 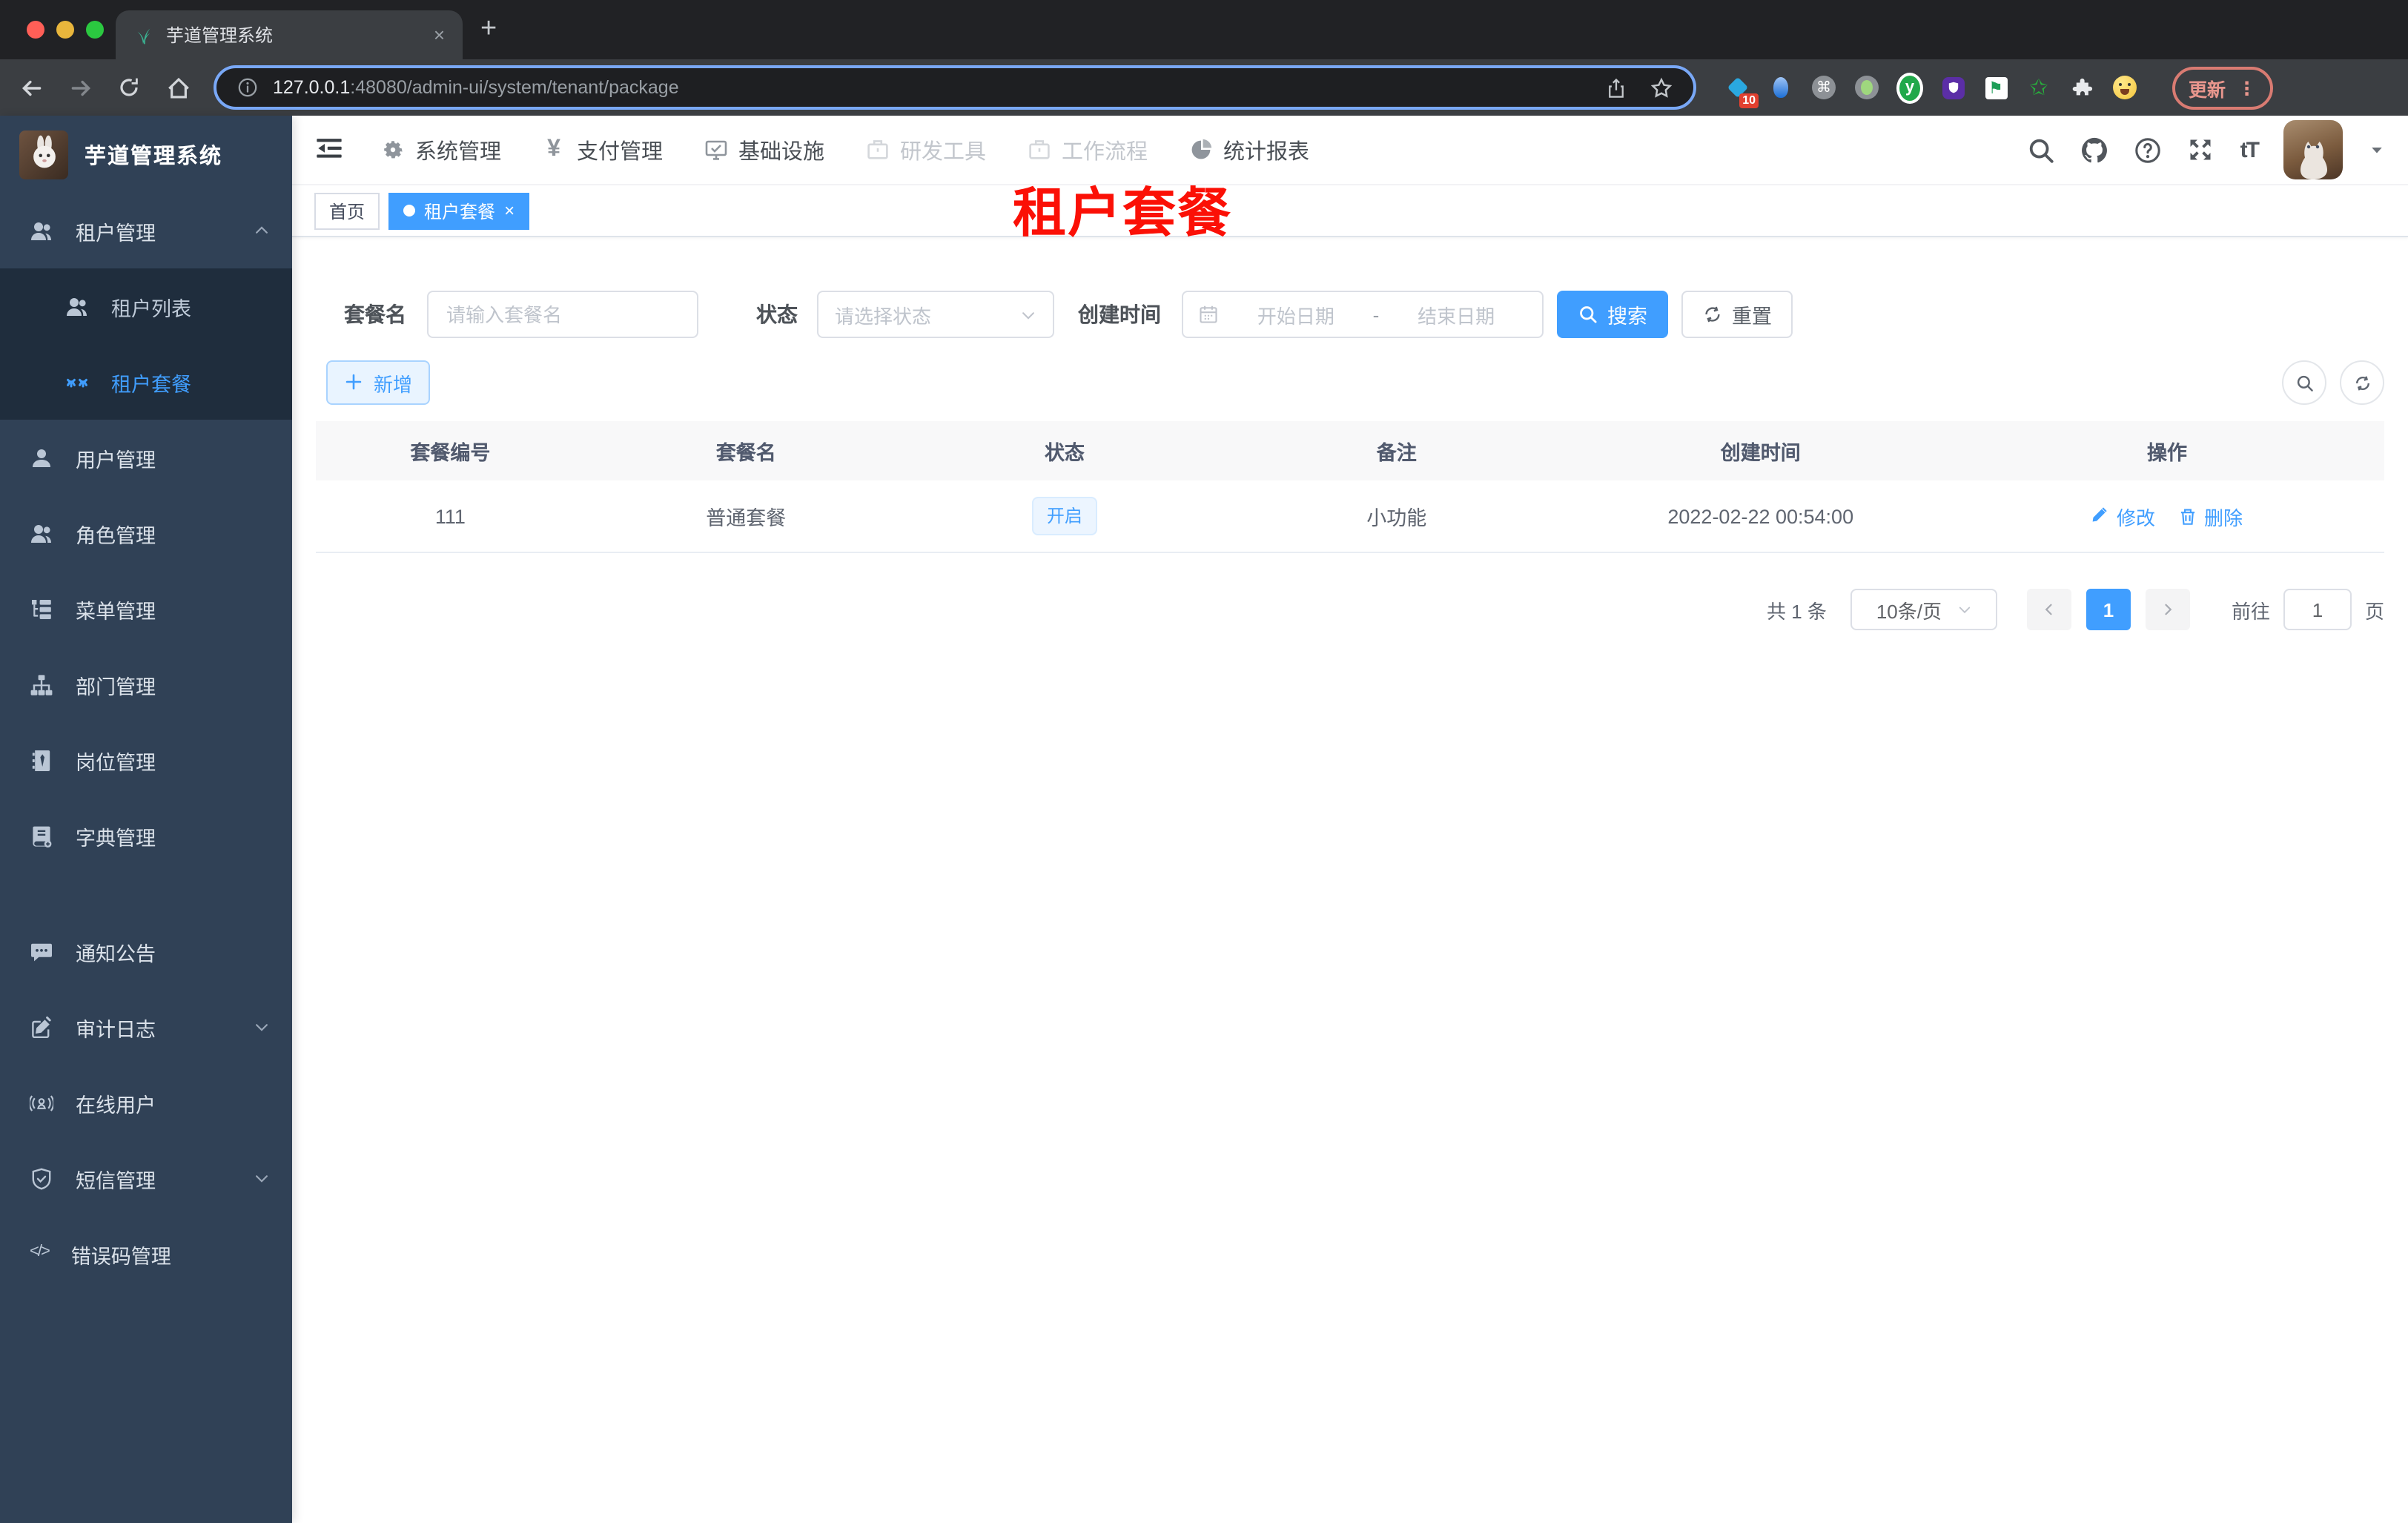 I want to click on goto-page-input, so click(x=2317, y=610).